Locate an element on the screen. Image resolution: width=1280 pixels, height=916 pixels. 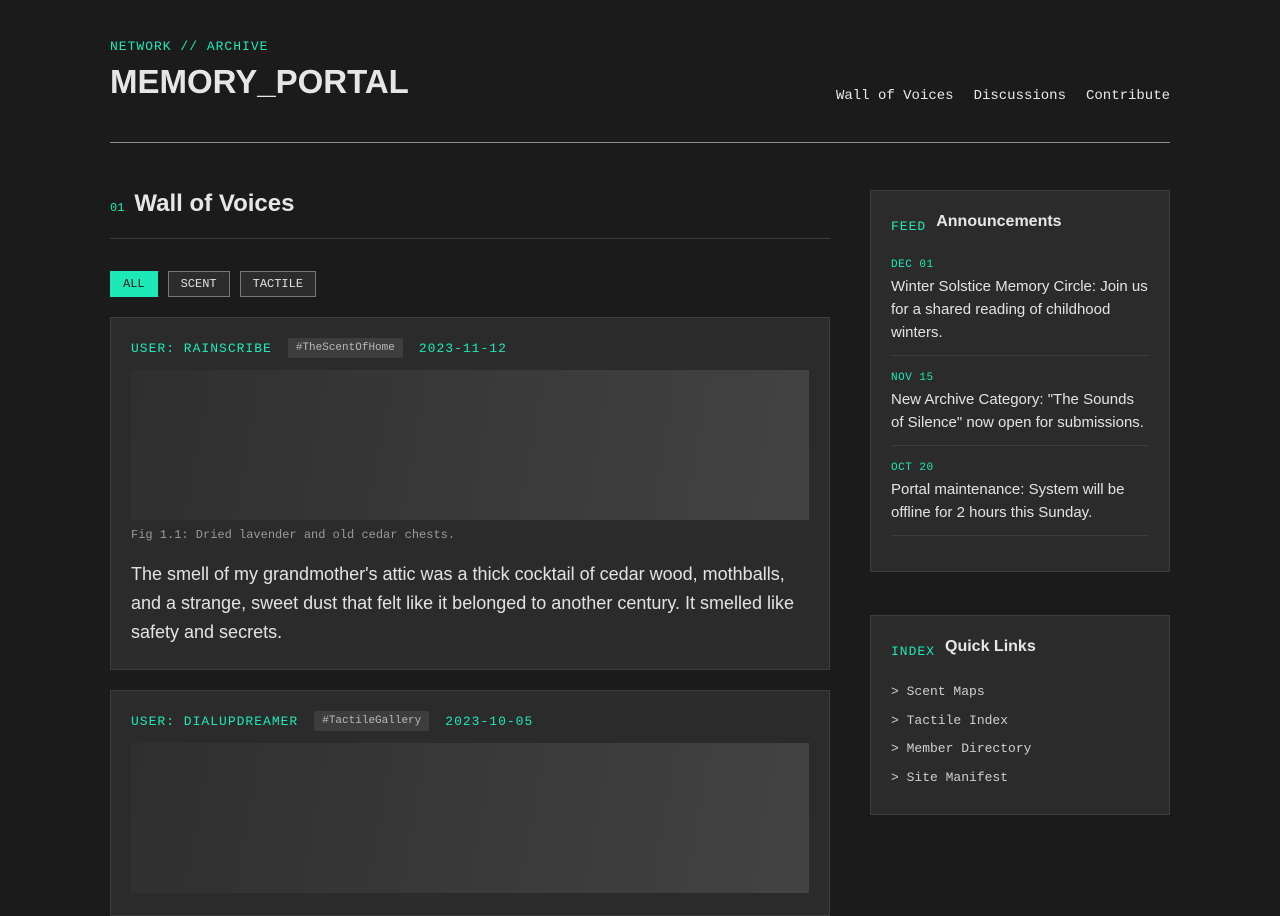
post-username: USER: DIALUPDREAMER is located at coordinates (214, 721).